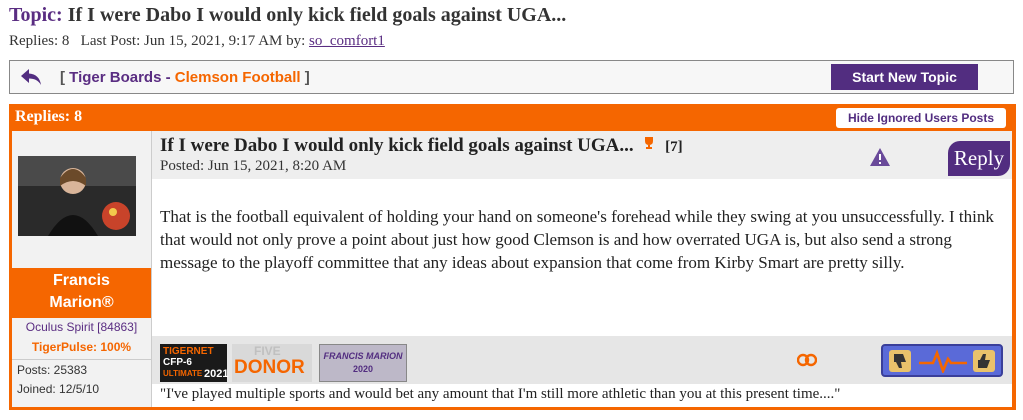  I want to click on breadcrumb-open: [, so click(62, 77).